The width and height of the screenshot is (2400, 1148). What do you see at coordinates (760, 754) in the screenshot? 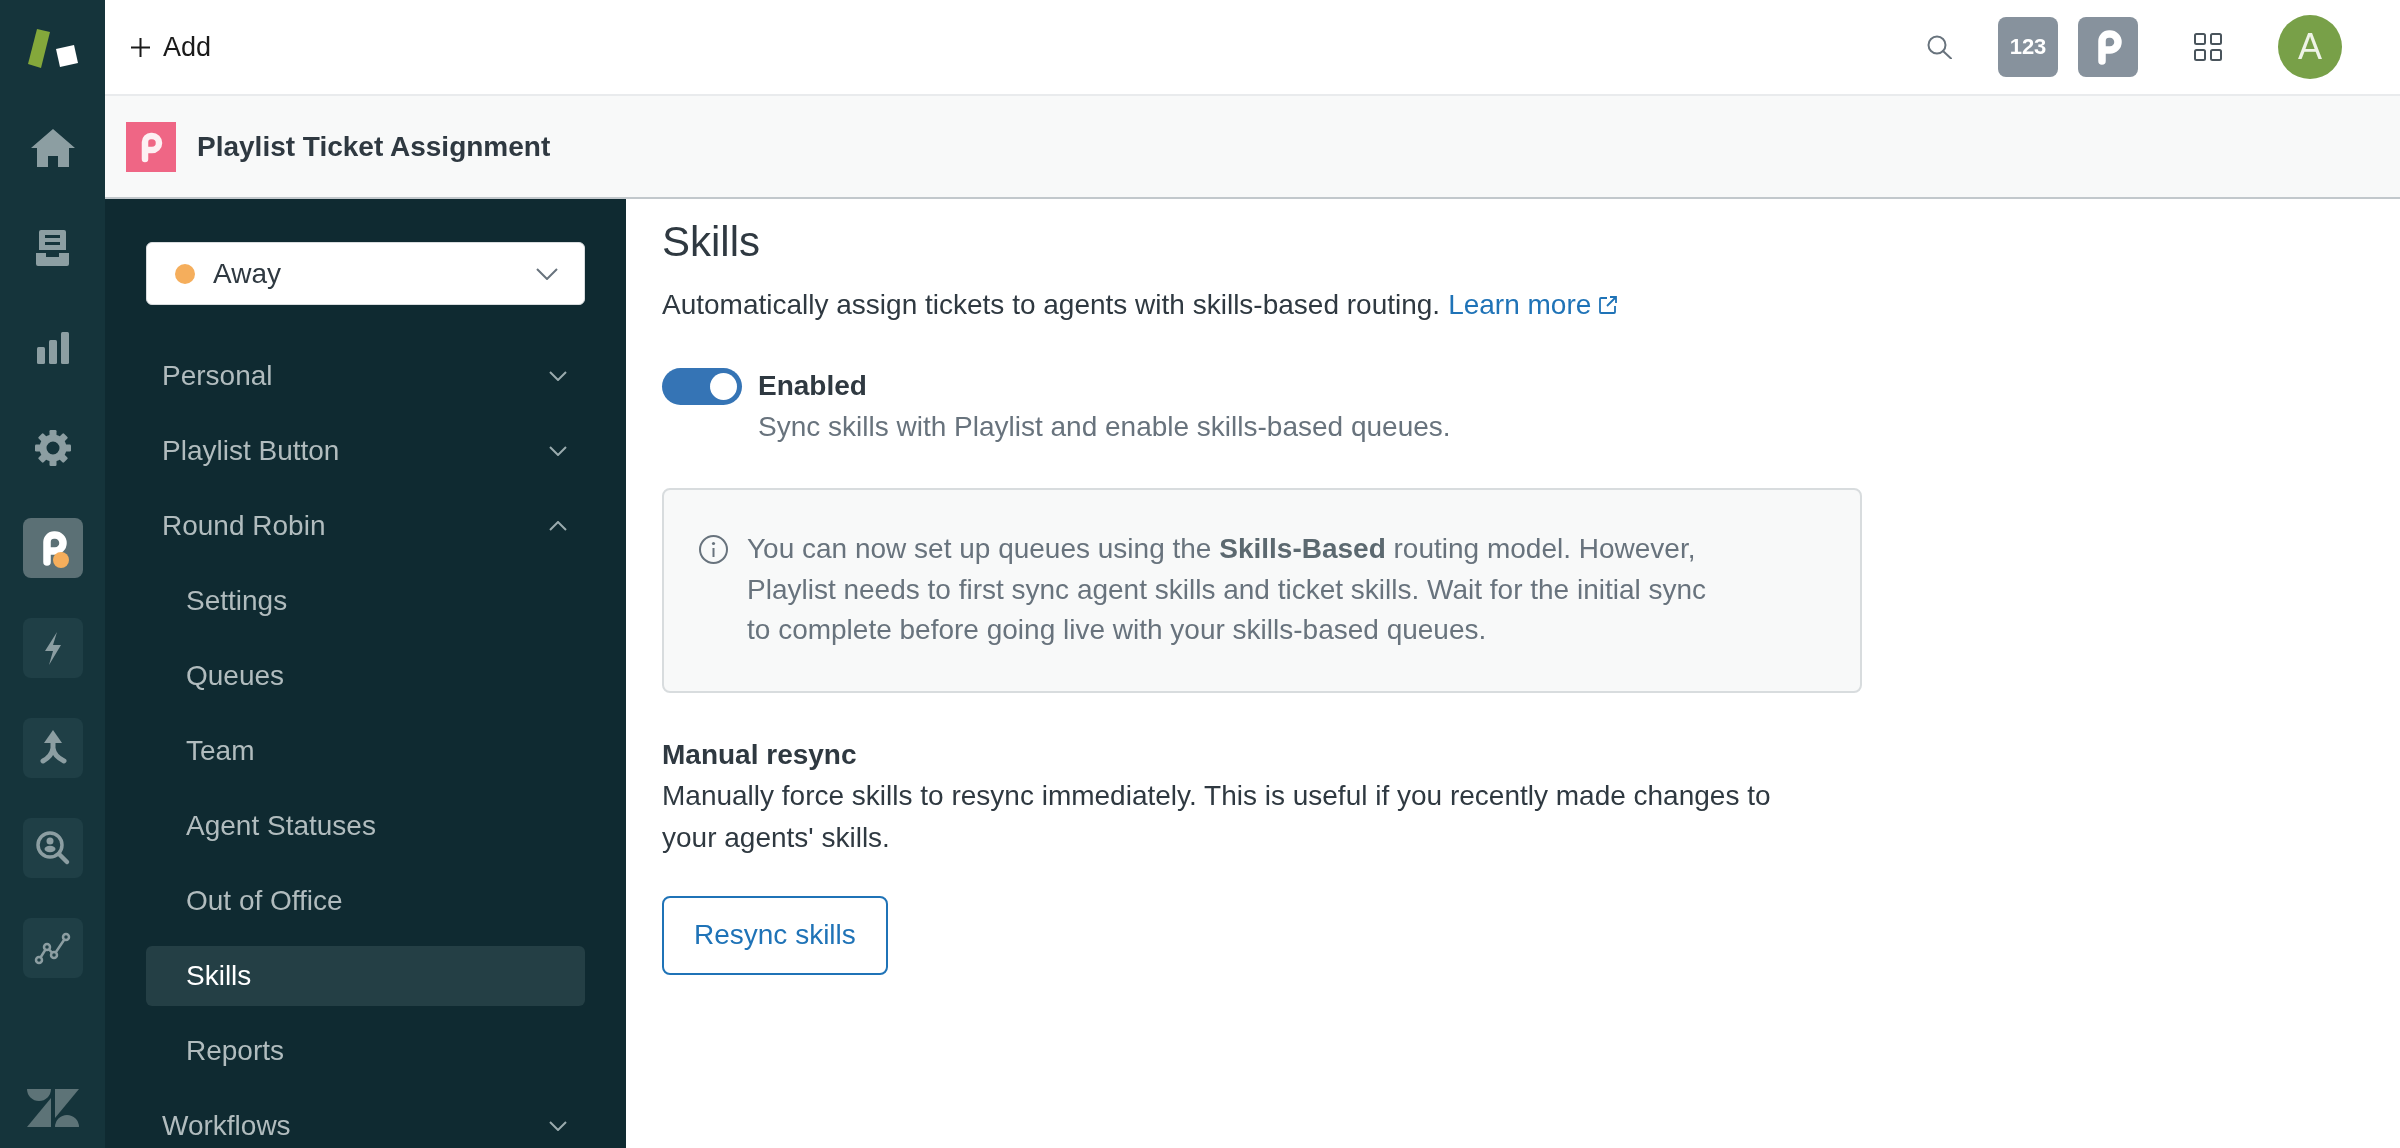
I see `section-heading: Manual resync` at bounding box center [760, 754].